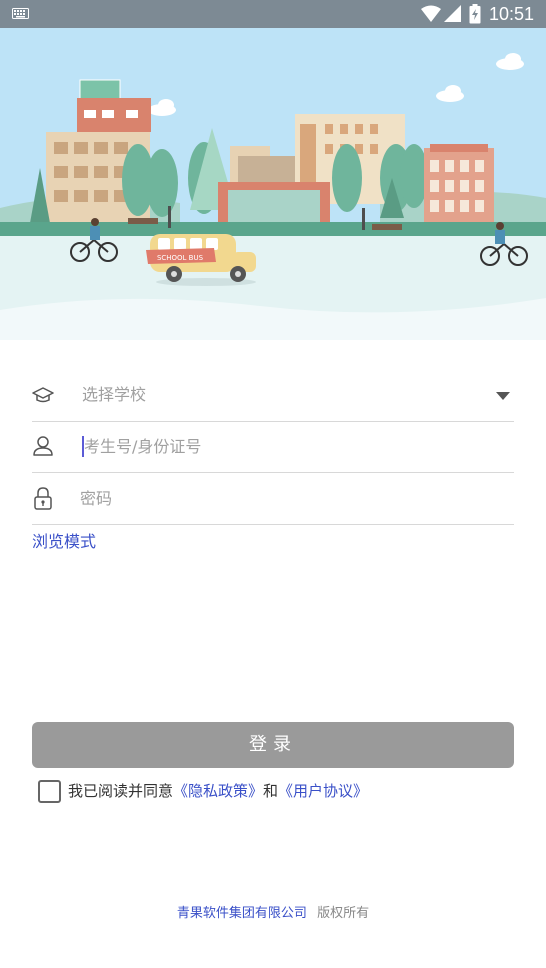 The width and height of the screenshot is (546, 968). What do you see at coordinates (114, 394) in the screenshot?
I see `school-select-placeholder: 选择学校` at bounding box center [114, 394].